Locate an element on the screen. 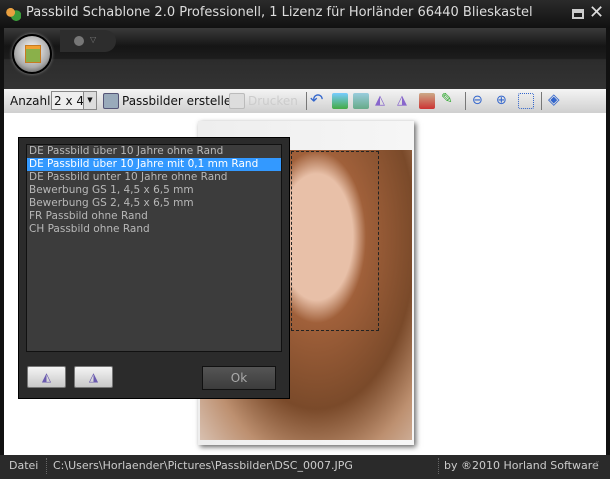 The height and width of the screenshot is (479, 610). list-item: DE Passbild über 10 Jahre ohne Rand is located at coordinates (154, 151).